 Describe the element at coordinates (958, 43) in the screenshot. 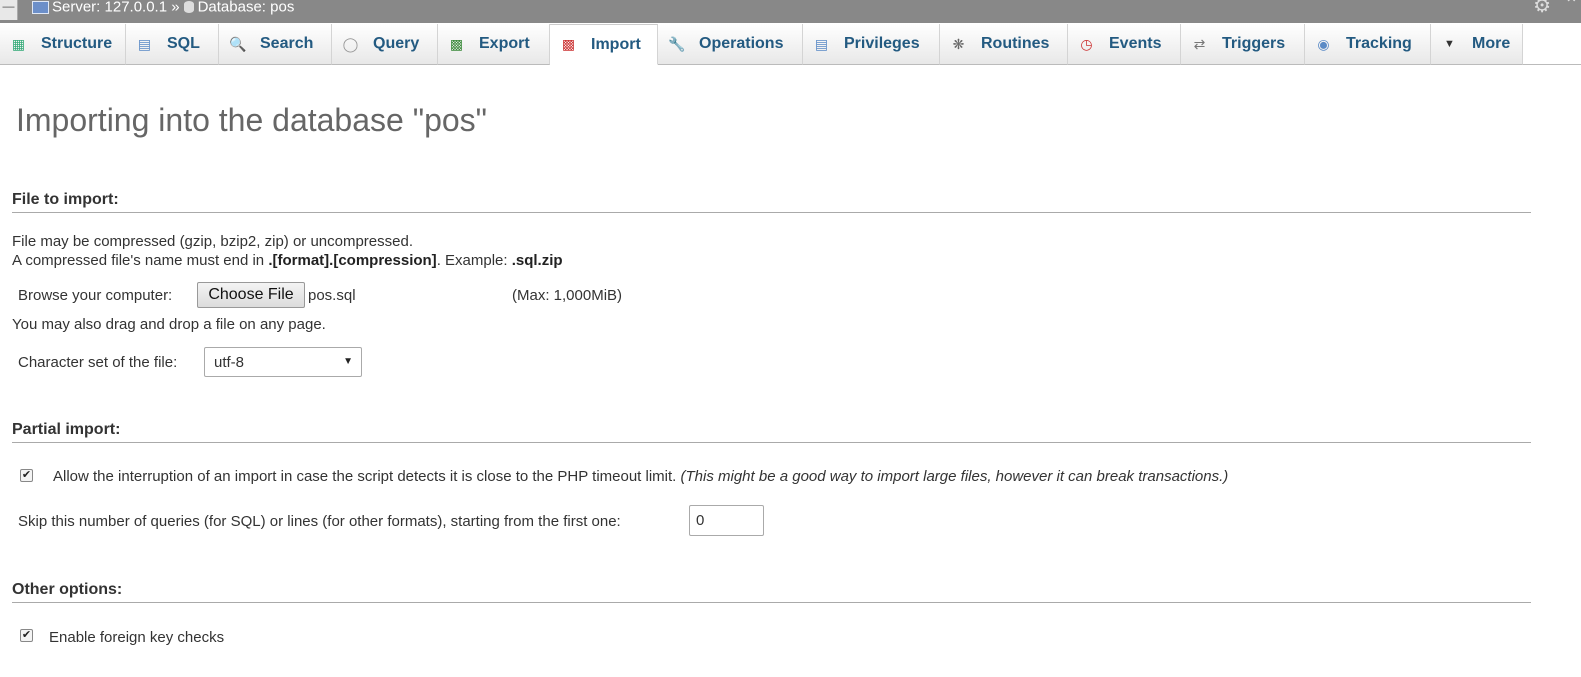

I see `routines-icon: ❋` at that location.